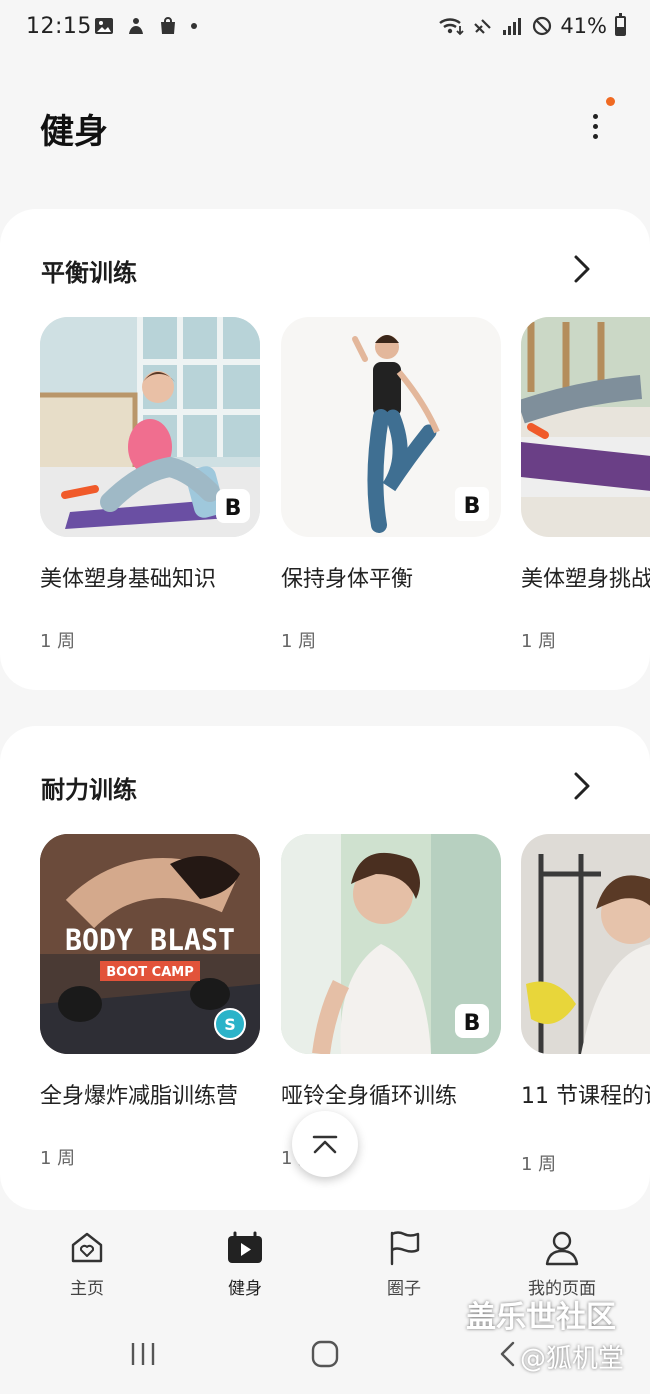  I want to click on thumb-title: BODY BLAST, so click(150, 940).